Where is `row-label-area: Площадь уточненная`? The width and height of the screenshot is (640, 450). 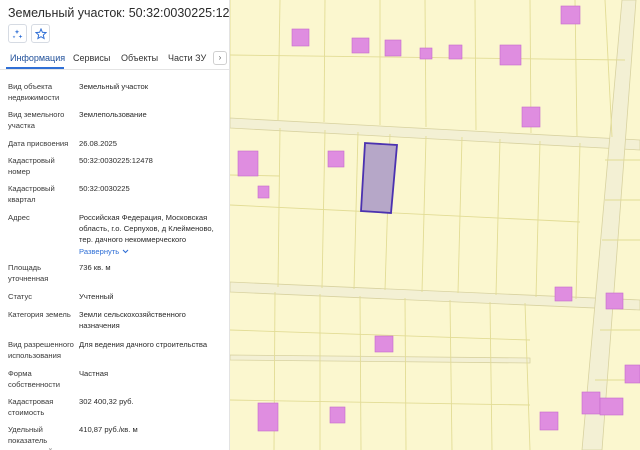
row-label-area: Площадь уточненная is located at coordinates (28, 273).